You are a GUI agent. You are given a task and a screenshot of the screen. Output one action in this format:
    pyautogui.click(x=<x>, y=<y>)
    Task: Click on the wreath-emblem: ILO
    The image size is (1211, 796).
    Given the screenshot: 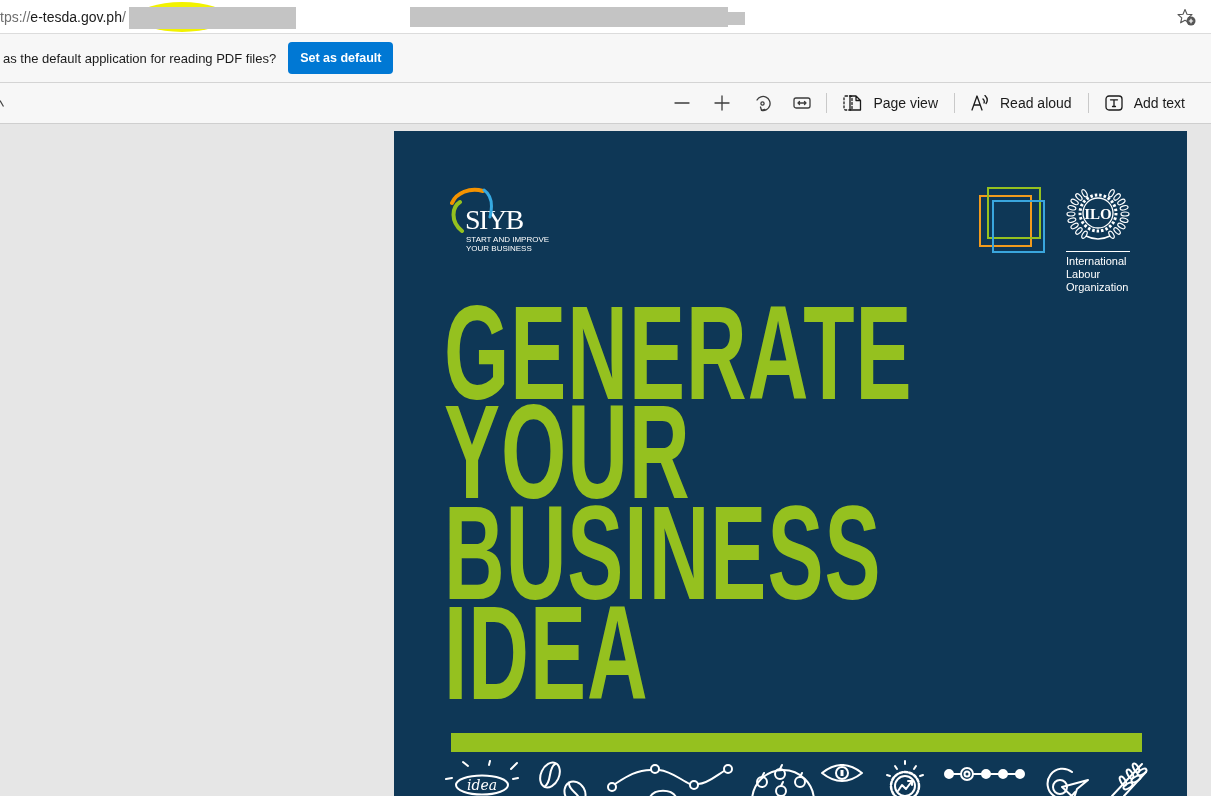 What is the action you would take?
    pyautogui.click(x=1098, y=215)
    